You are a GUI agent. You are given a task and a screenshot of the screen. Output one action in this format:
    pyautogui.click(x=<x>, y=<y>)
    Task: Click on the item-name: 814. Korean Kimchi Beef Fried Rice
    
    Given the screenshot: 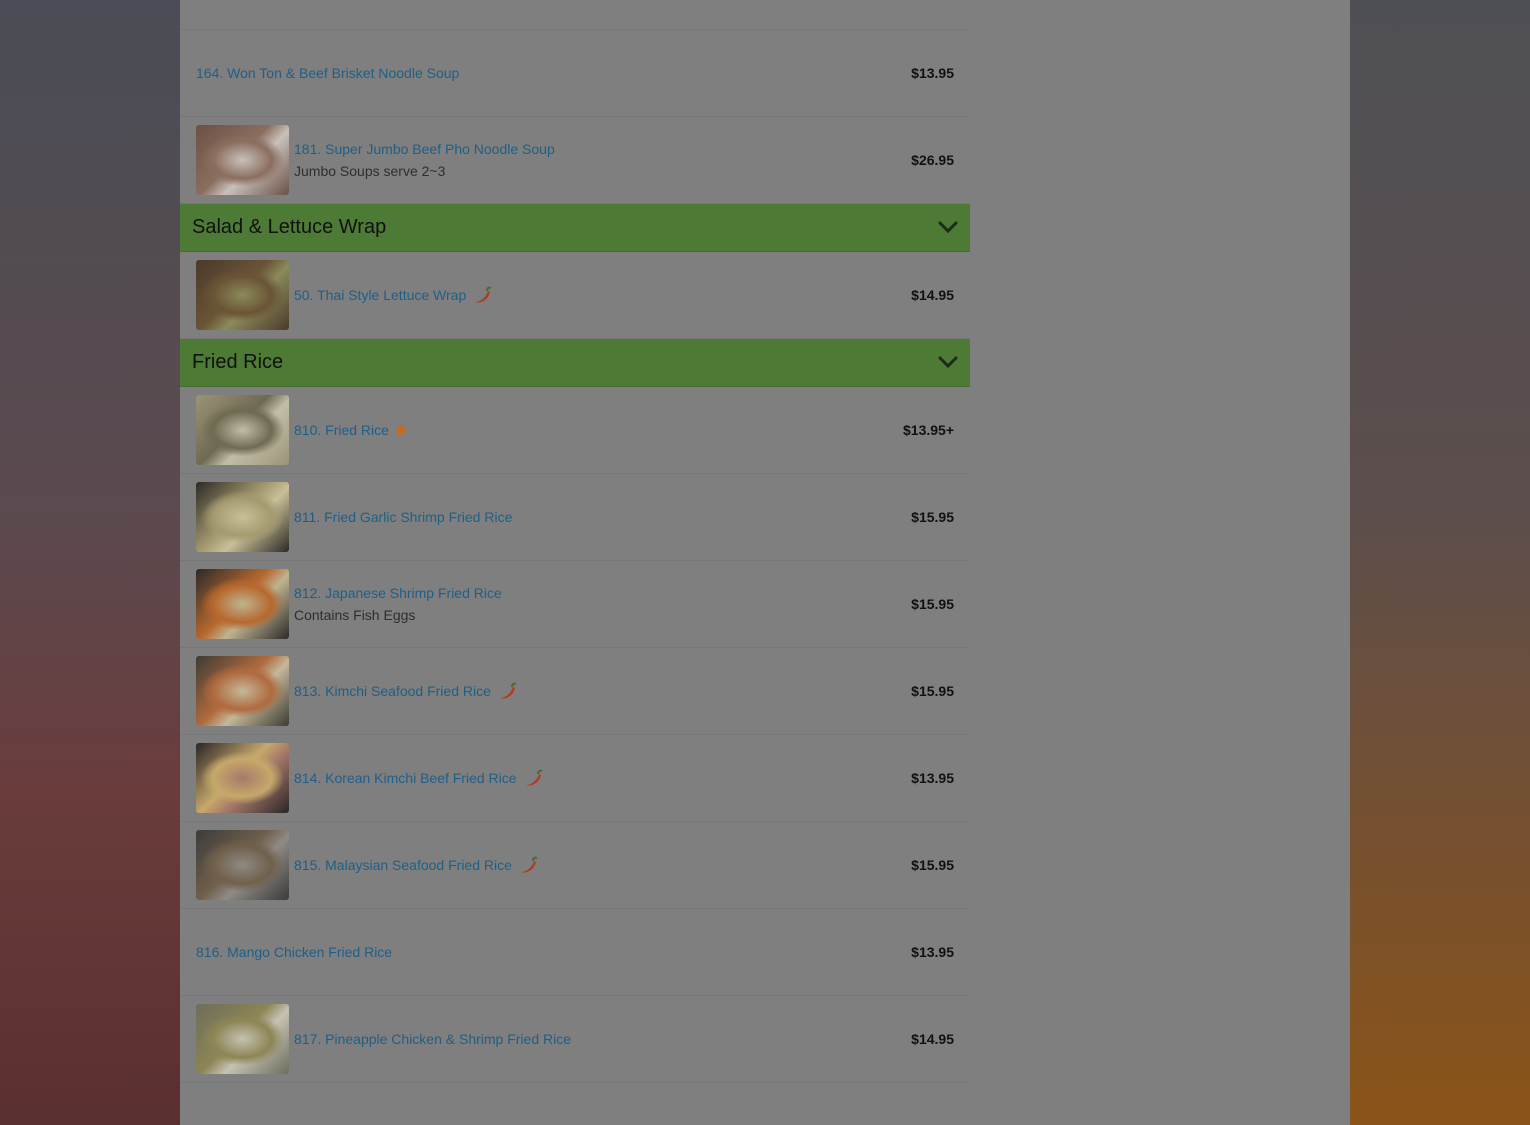 What is the action you would take?
    pyautogui.click(x=405, y=778)
    